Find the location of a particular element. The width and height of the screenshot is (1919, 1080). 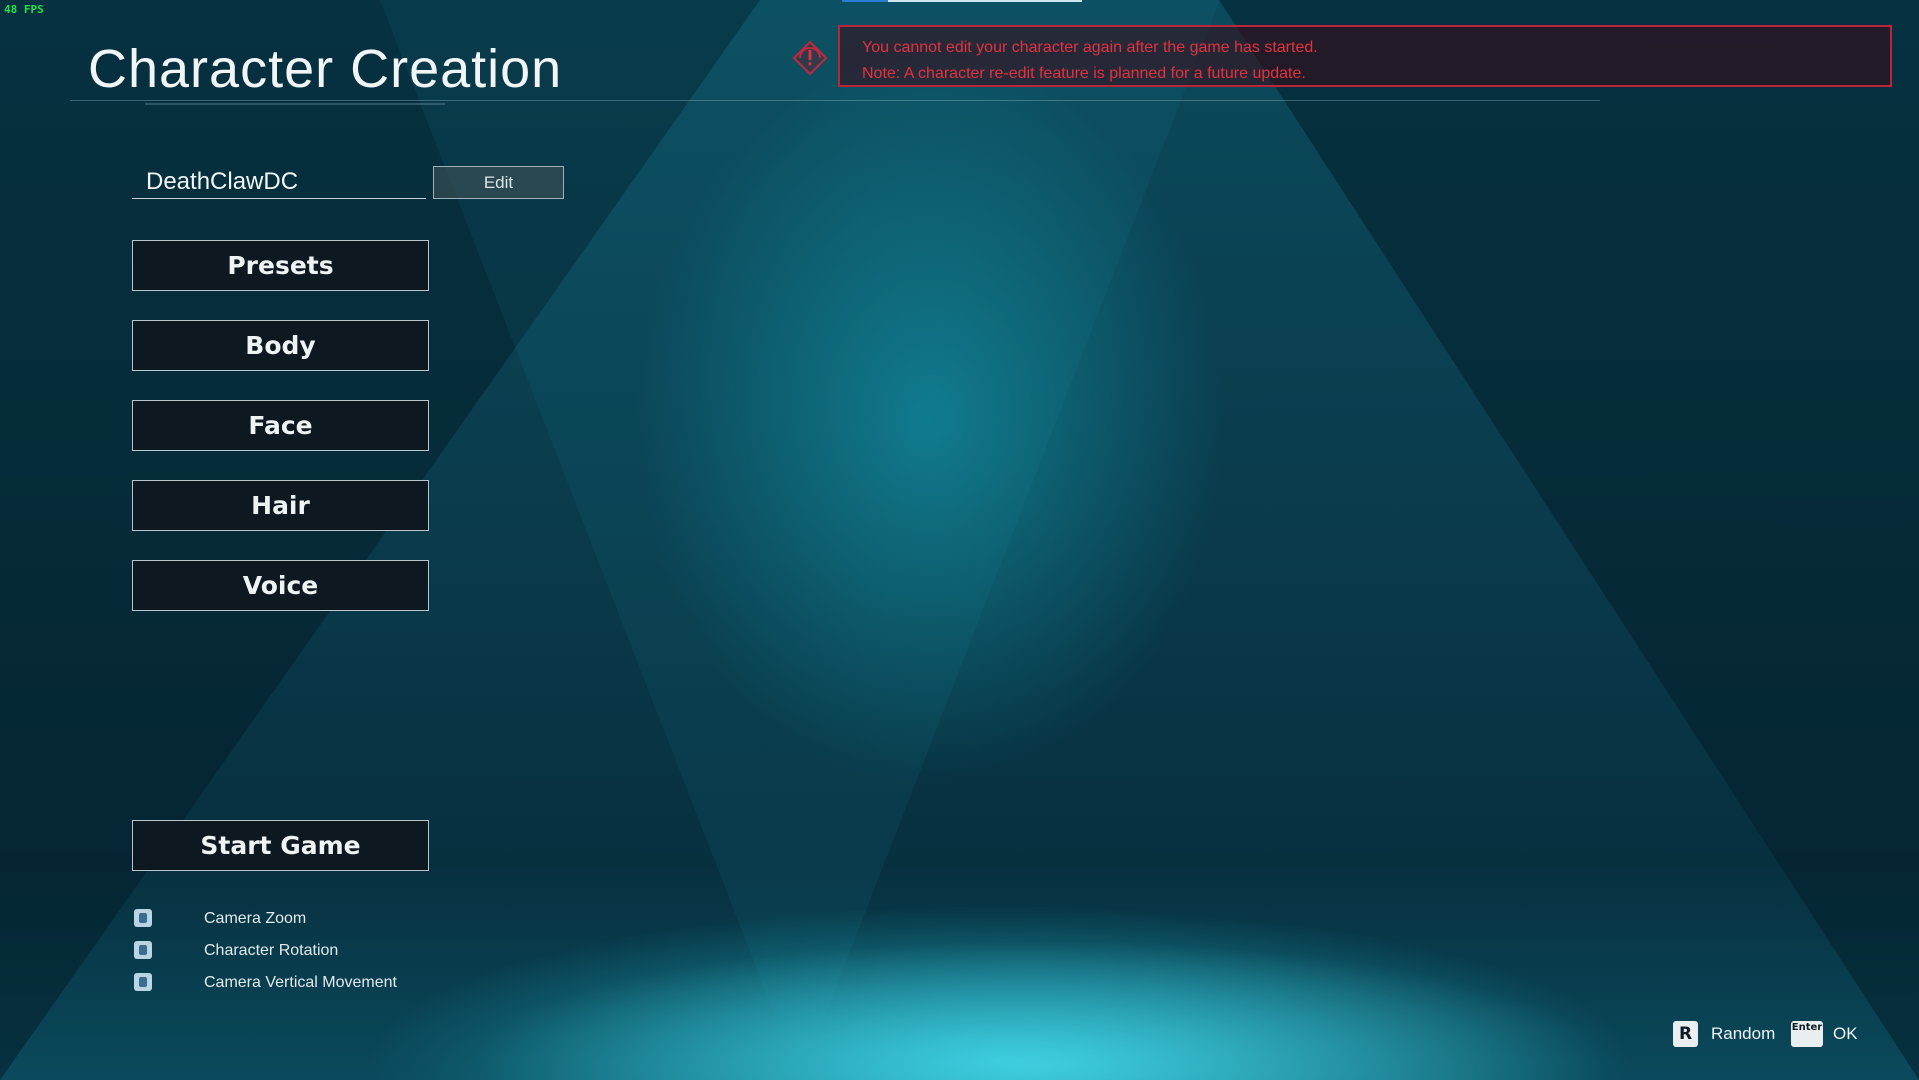

presets-button: Presets is located at coordinates (280, 265).